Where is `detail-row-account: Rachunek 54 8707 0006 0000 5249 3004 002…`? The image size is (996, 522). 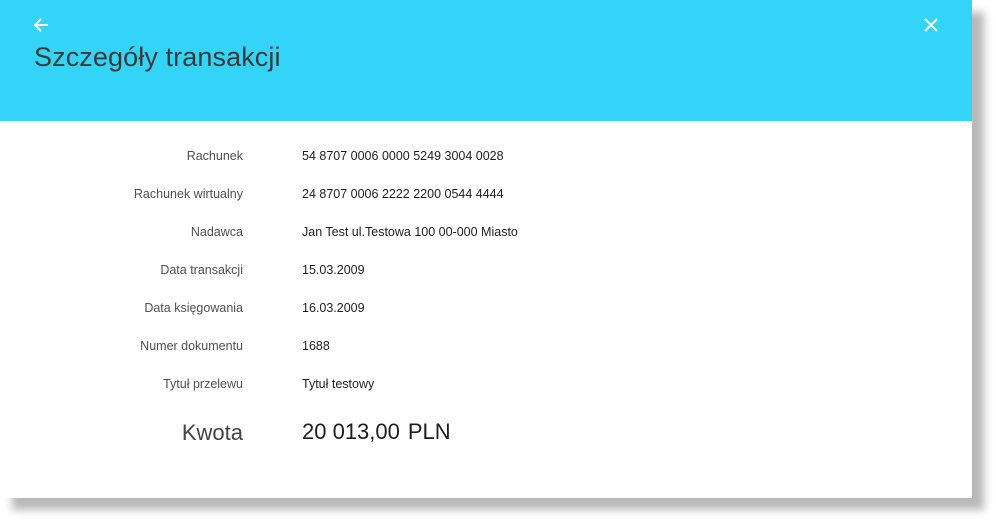
detail-row-account: Rachunek 54 8707 0006 0000 5249 3004 002… is located at coordinates (486, 164).